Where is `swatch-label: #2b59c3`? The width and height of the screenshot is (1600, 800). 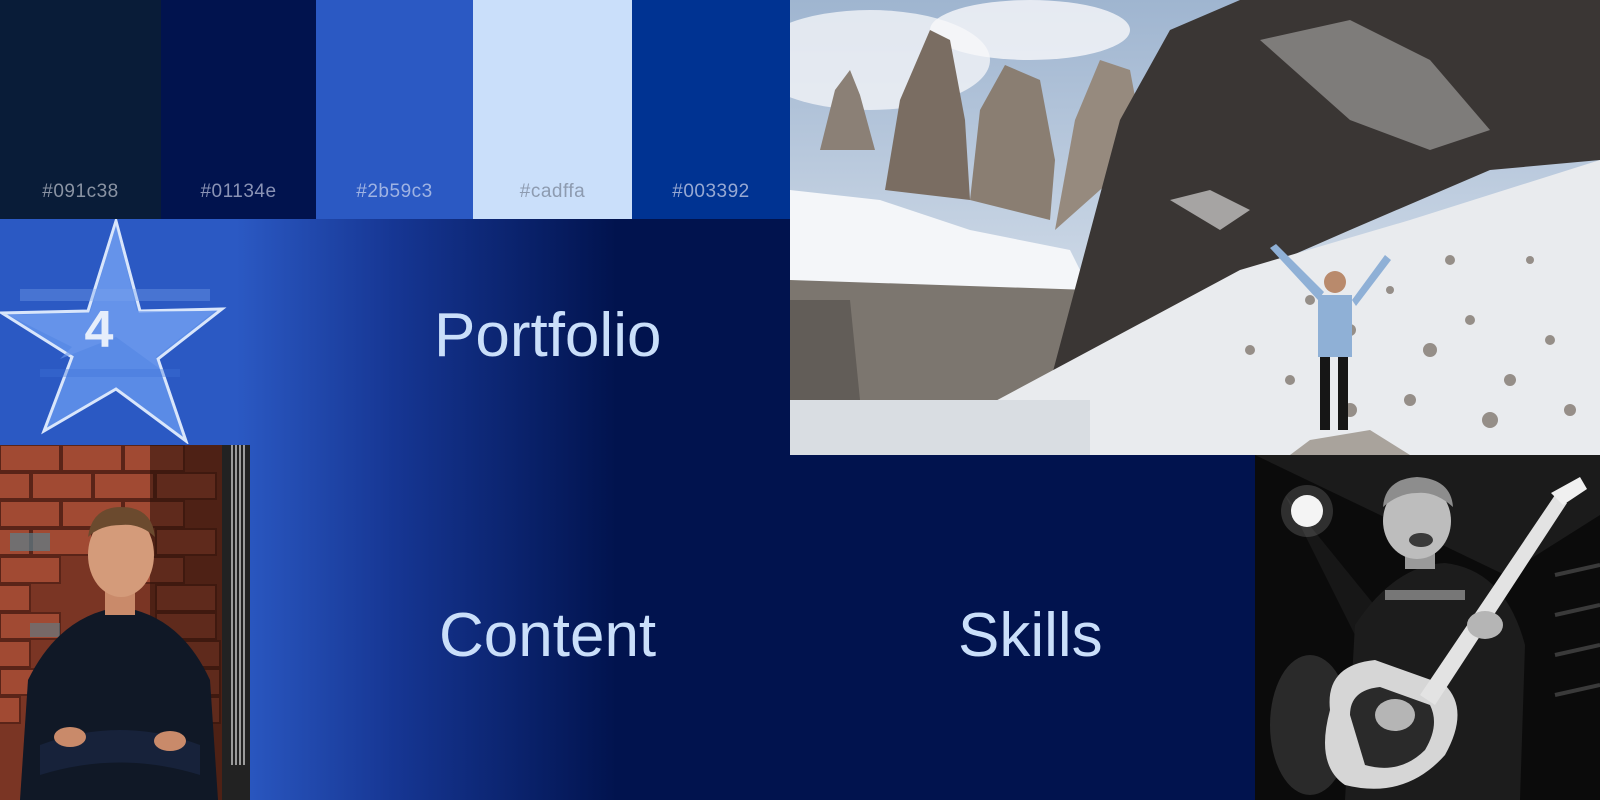
swatch-label: #2b59c3 is located at coordinates (394, 191).